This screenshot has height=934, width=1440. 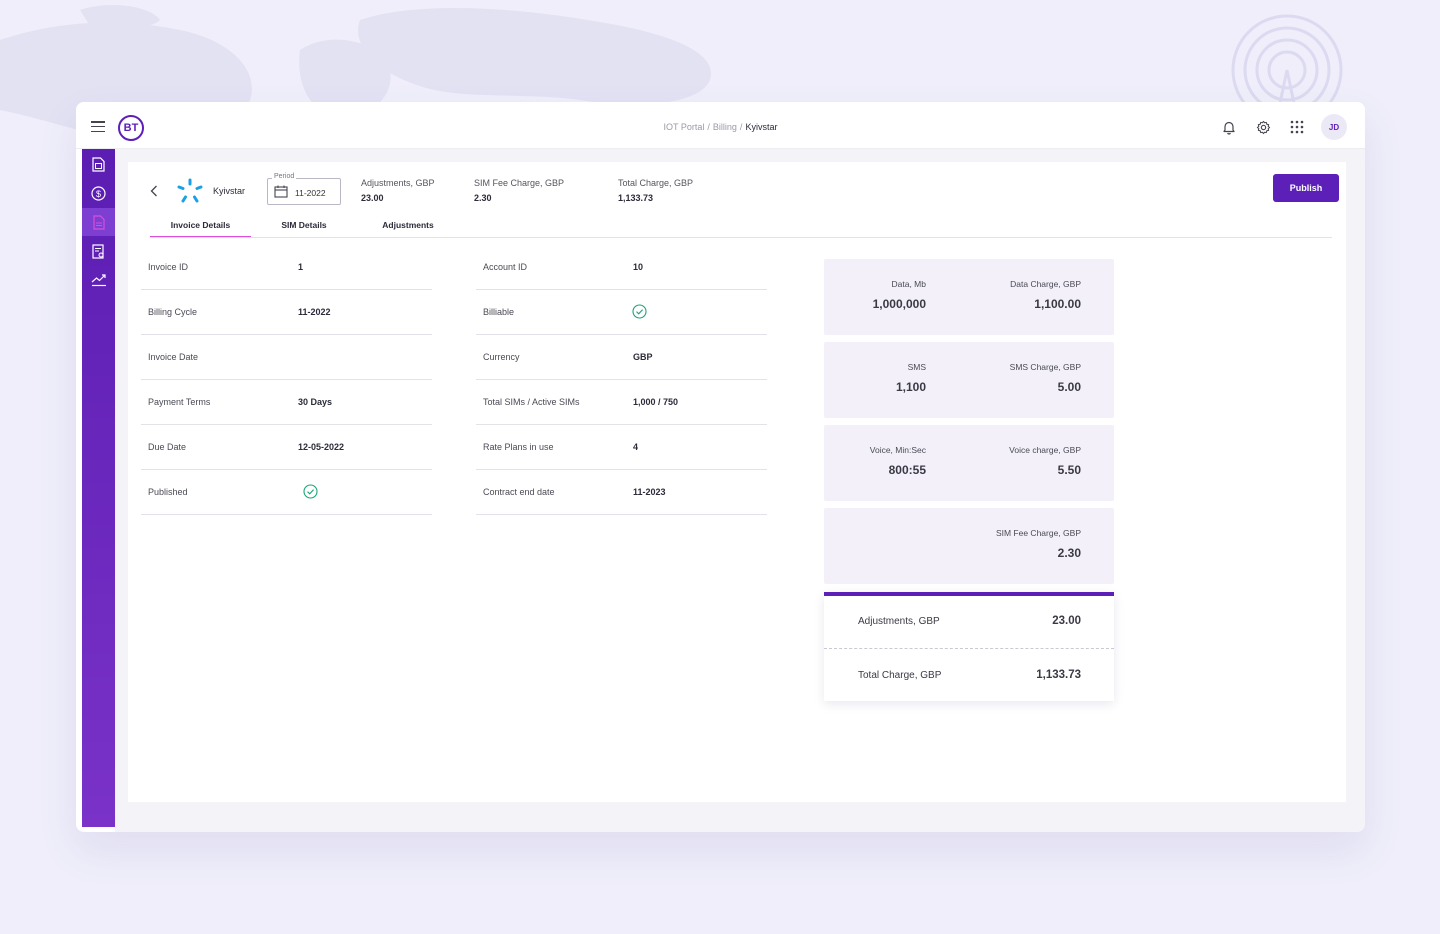 What do you see at coordinates (636, 447) in the screenshot?
I see `field-value: 4` at bounding box center [636, 447].